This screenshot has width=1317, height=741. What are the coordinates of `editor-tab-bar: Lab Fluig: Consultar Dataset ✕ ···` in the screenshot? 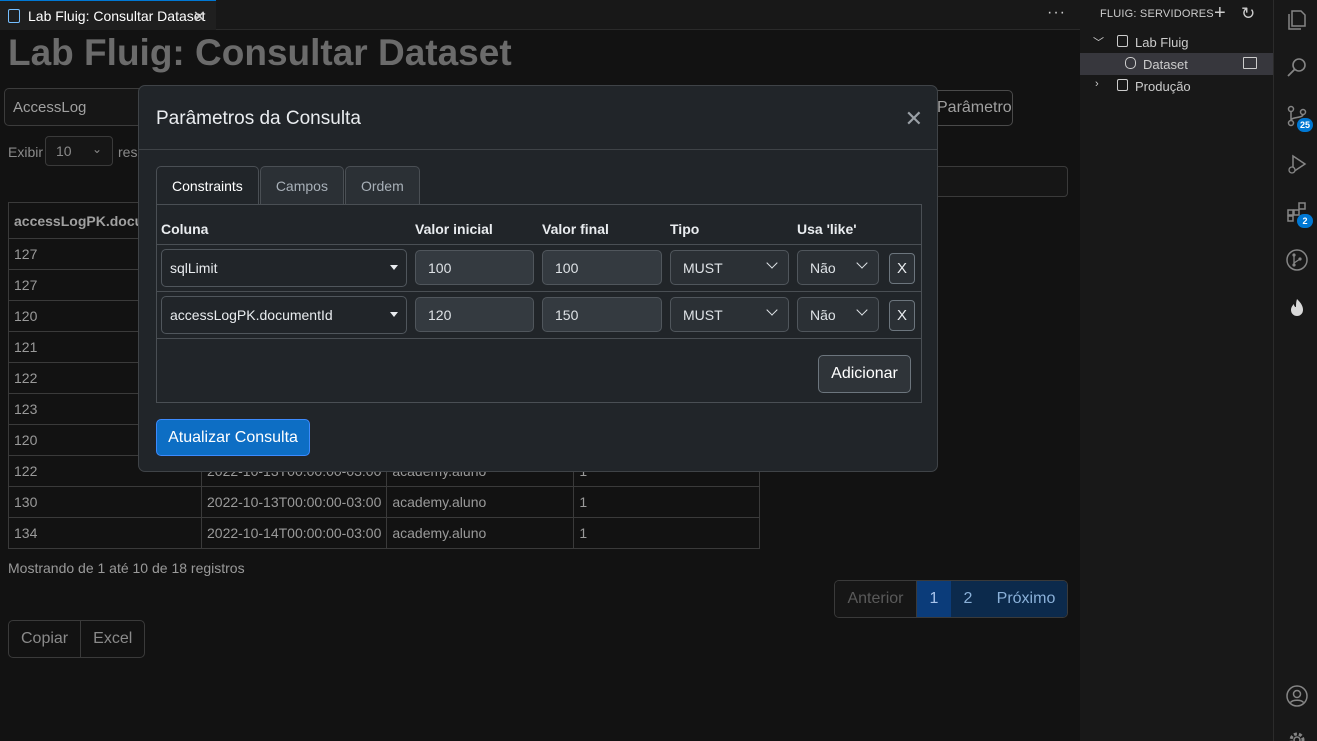 It's located at (540, 15).